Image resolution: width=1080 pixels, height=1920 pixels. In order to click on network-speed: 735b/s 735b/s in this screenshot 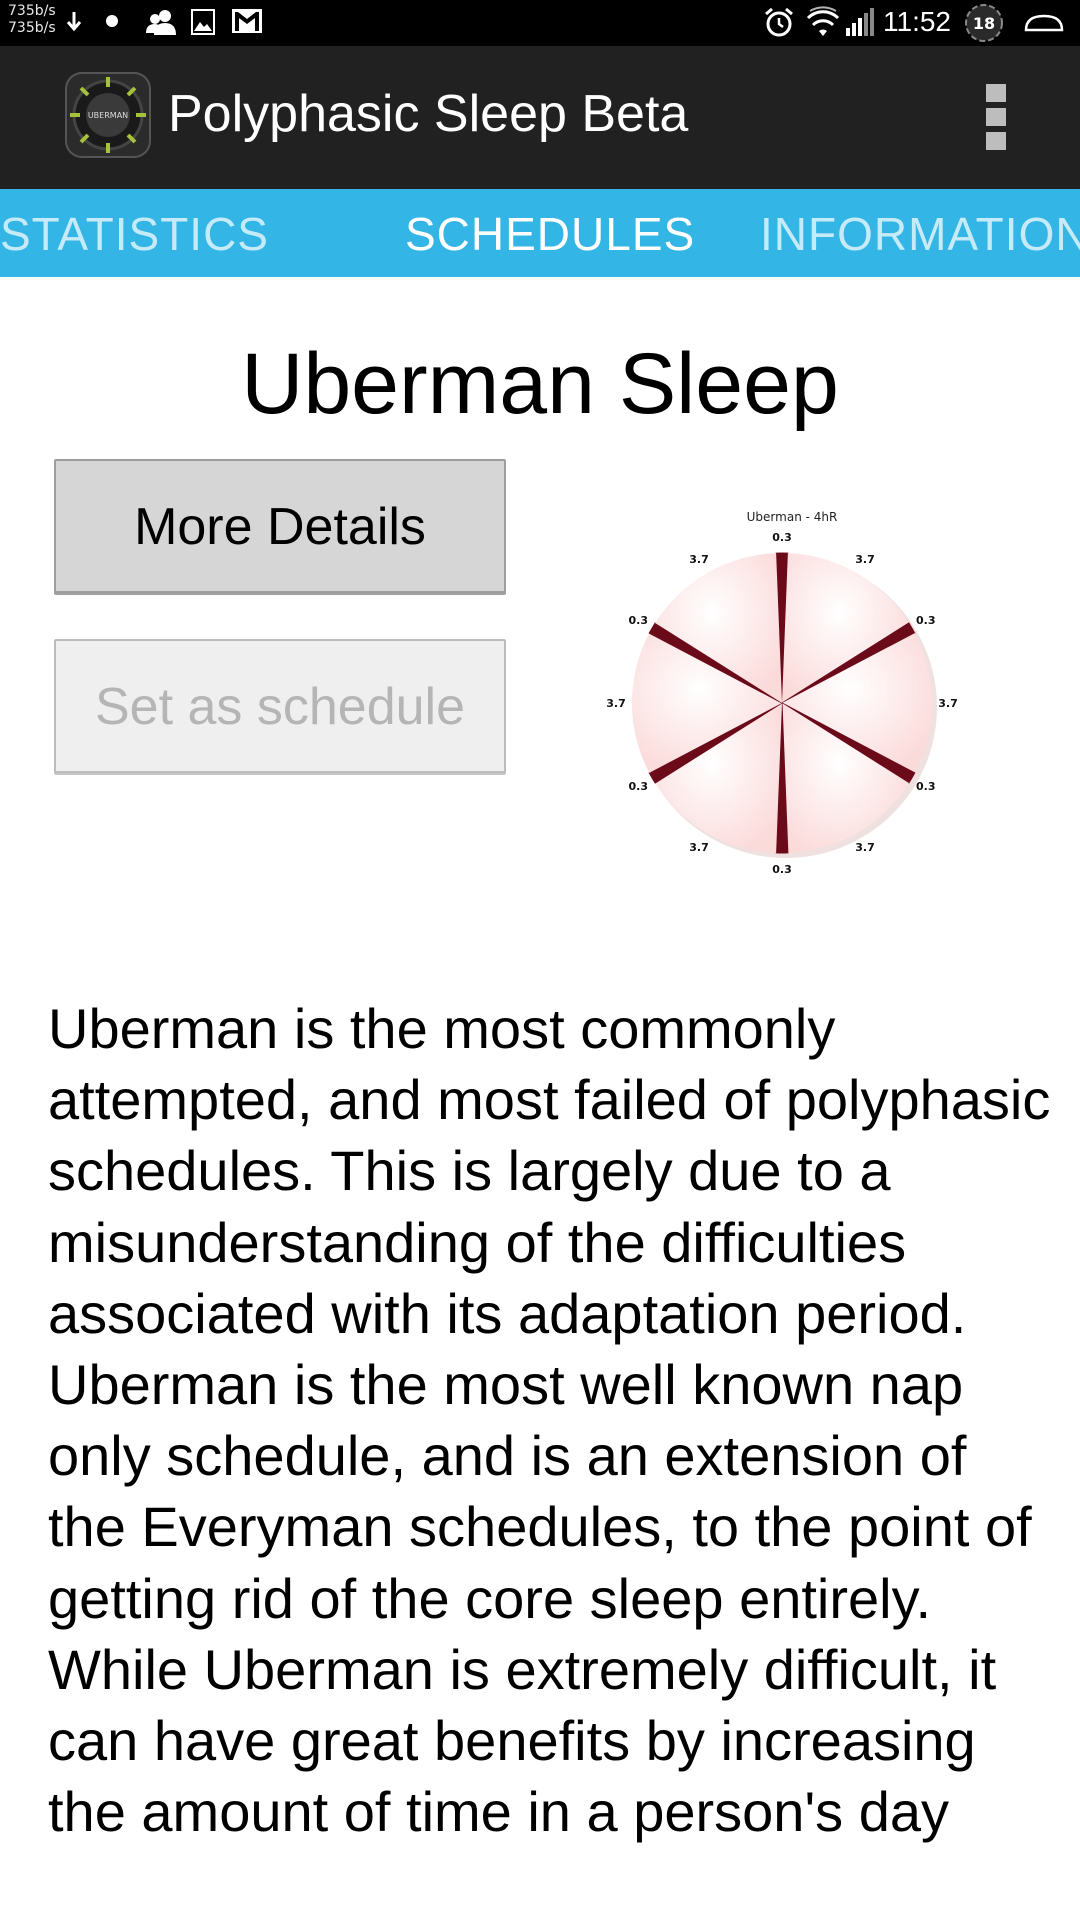, I will do `click(32, 20)`.